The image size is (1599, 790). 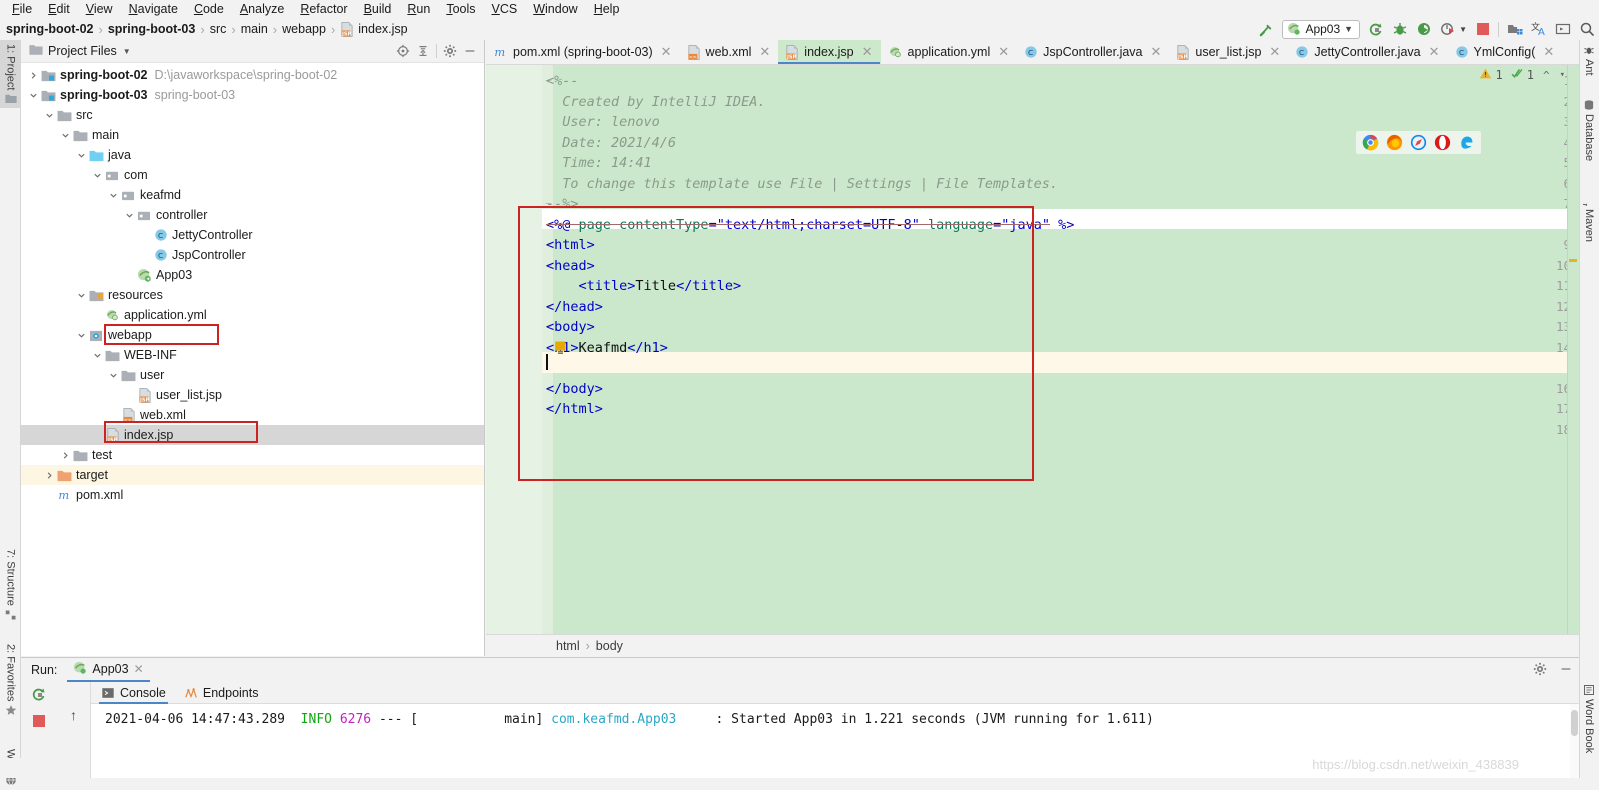 I want to click on tree-node-main: main, so click(x=252, y=135).